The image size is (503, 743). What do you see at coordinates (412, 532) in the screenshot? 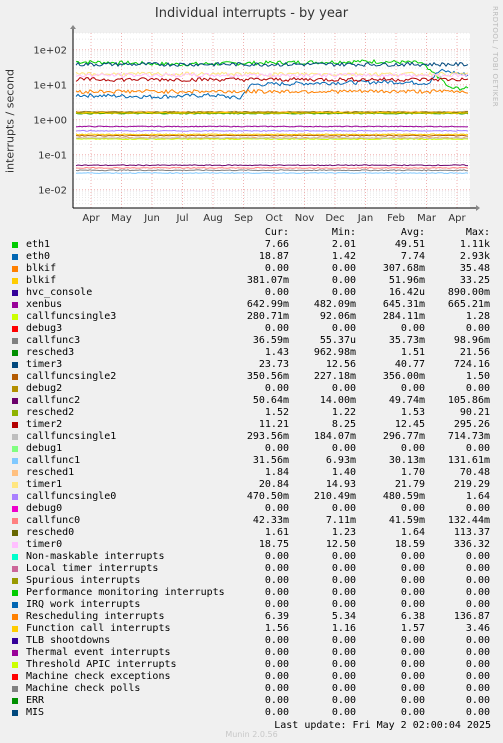
I see `legend-avg-value: 1.64` at bounding box center [412, 532].